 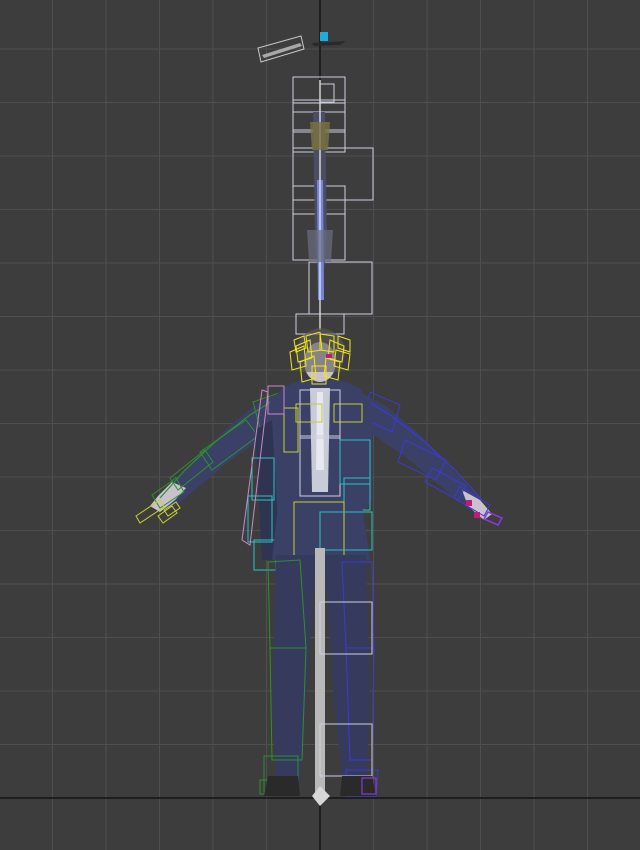 What do you see at coordinates (329, 356) in the screenshot?
I see `eye-accent` at bounding box center [329, 356].